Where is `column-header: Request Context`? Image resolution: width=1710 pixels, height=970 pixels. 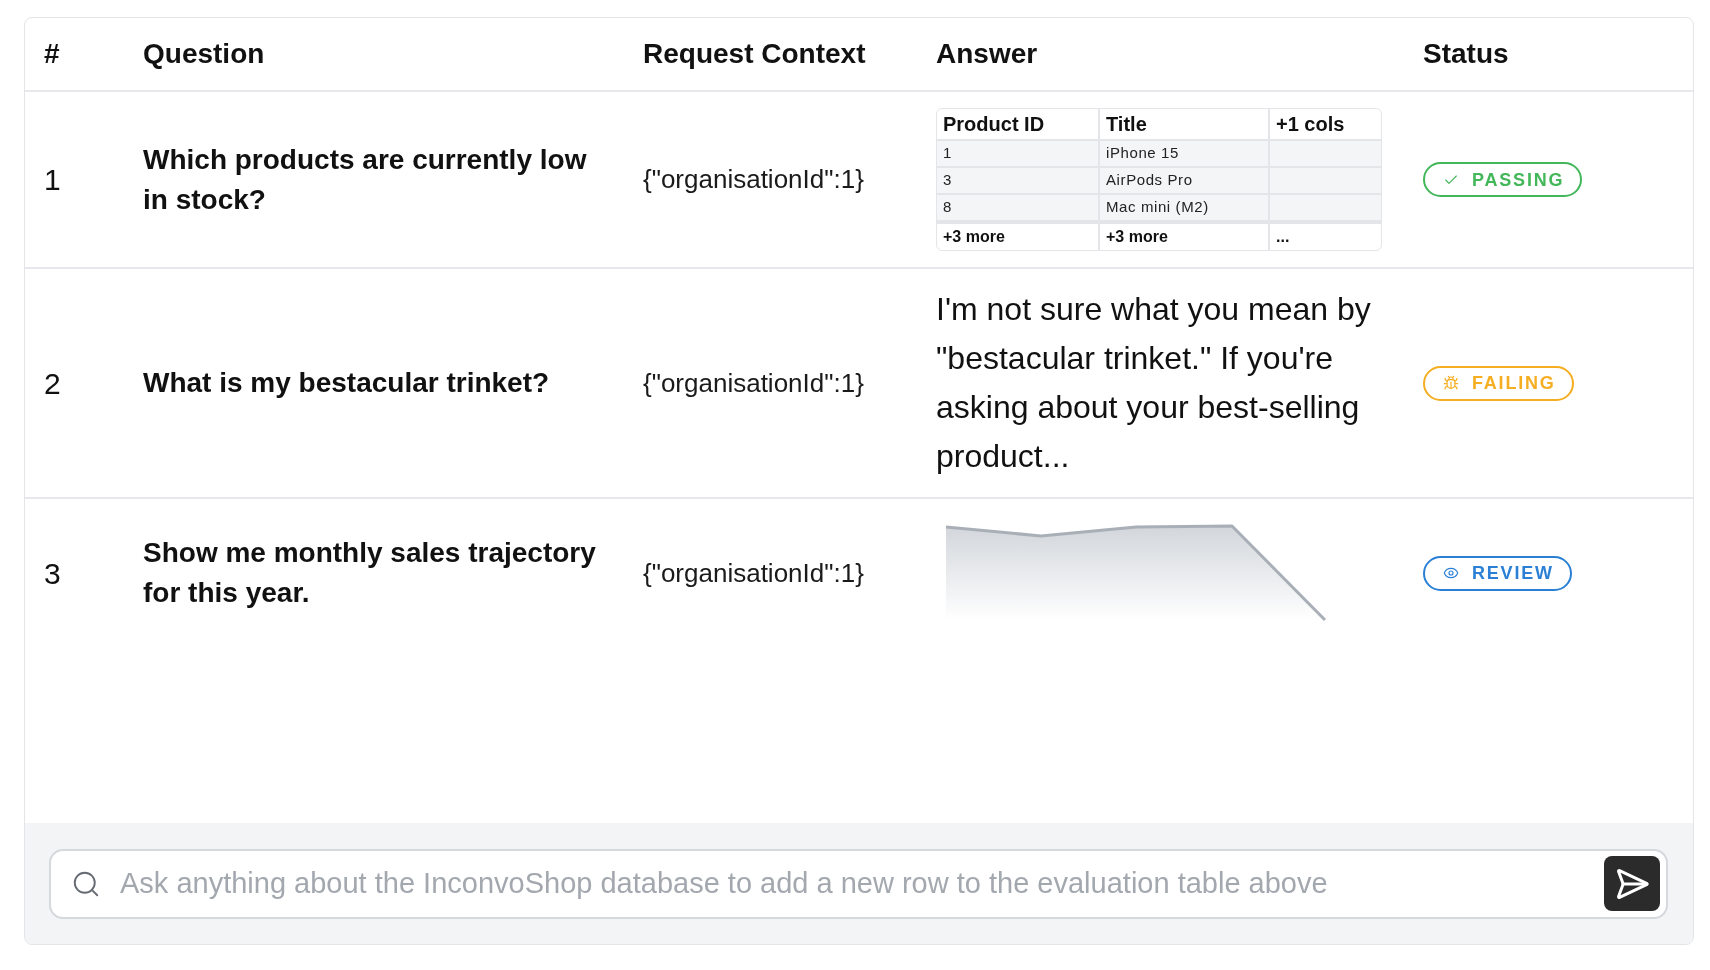 column-header: Request Context is located at coordinates (754, 53).